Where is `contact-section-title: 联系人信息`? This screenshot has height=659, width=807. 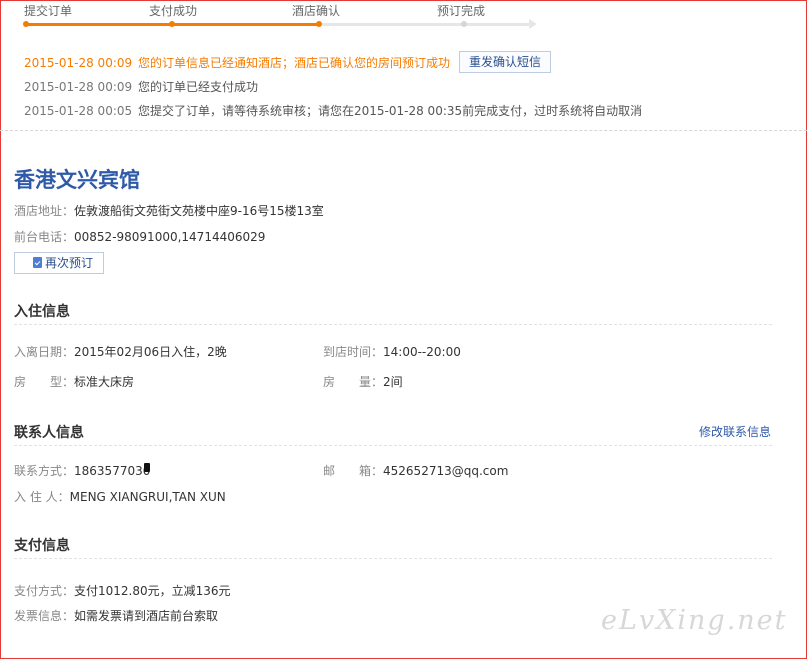 contact-section-title: 联系人信息 is located at coordinates (49, 433).